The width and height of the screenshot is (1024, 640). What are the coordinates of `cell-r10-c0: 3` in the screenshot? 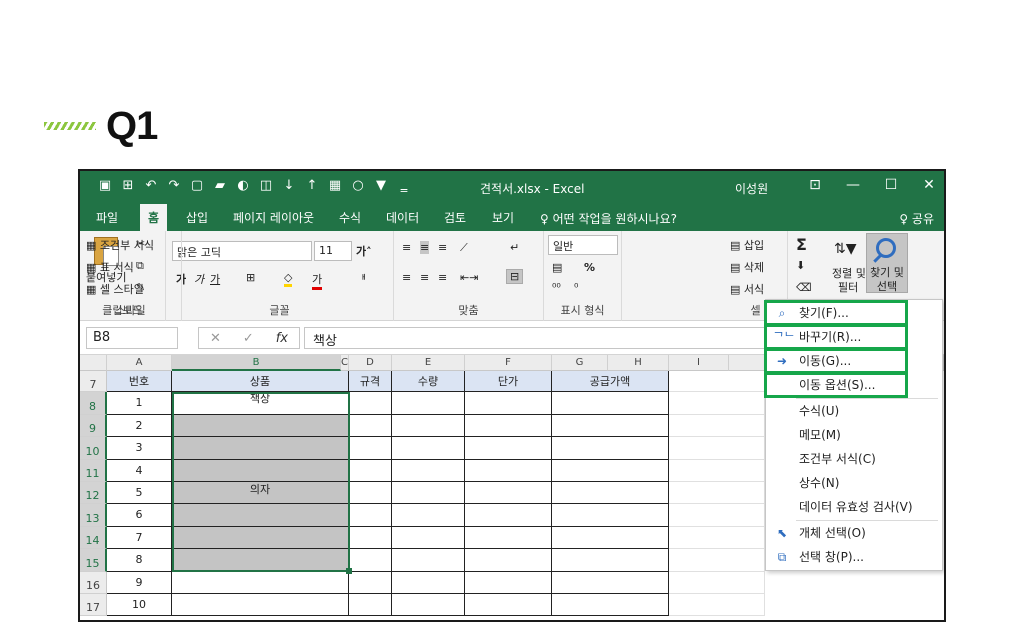 It's located at (139, 448).